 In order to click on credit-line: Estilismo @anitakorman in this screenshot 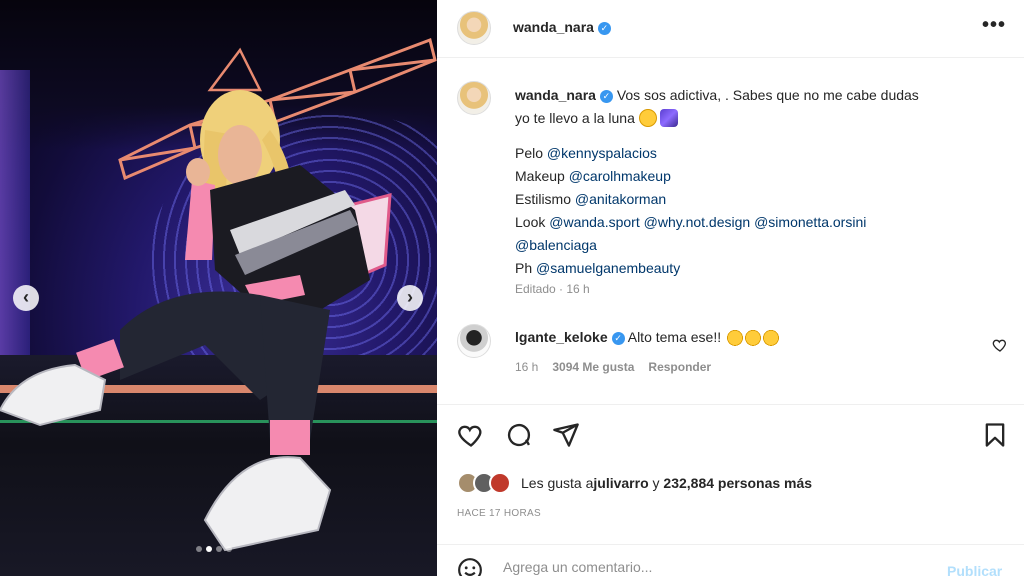, I will do `click(750, 199)`.